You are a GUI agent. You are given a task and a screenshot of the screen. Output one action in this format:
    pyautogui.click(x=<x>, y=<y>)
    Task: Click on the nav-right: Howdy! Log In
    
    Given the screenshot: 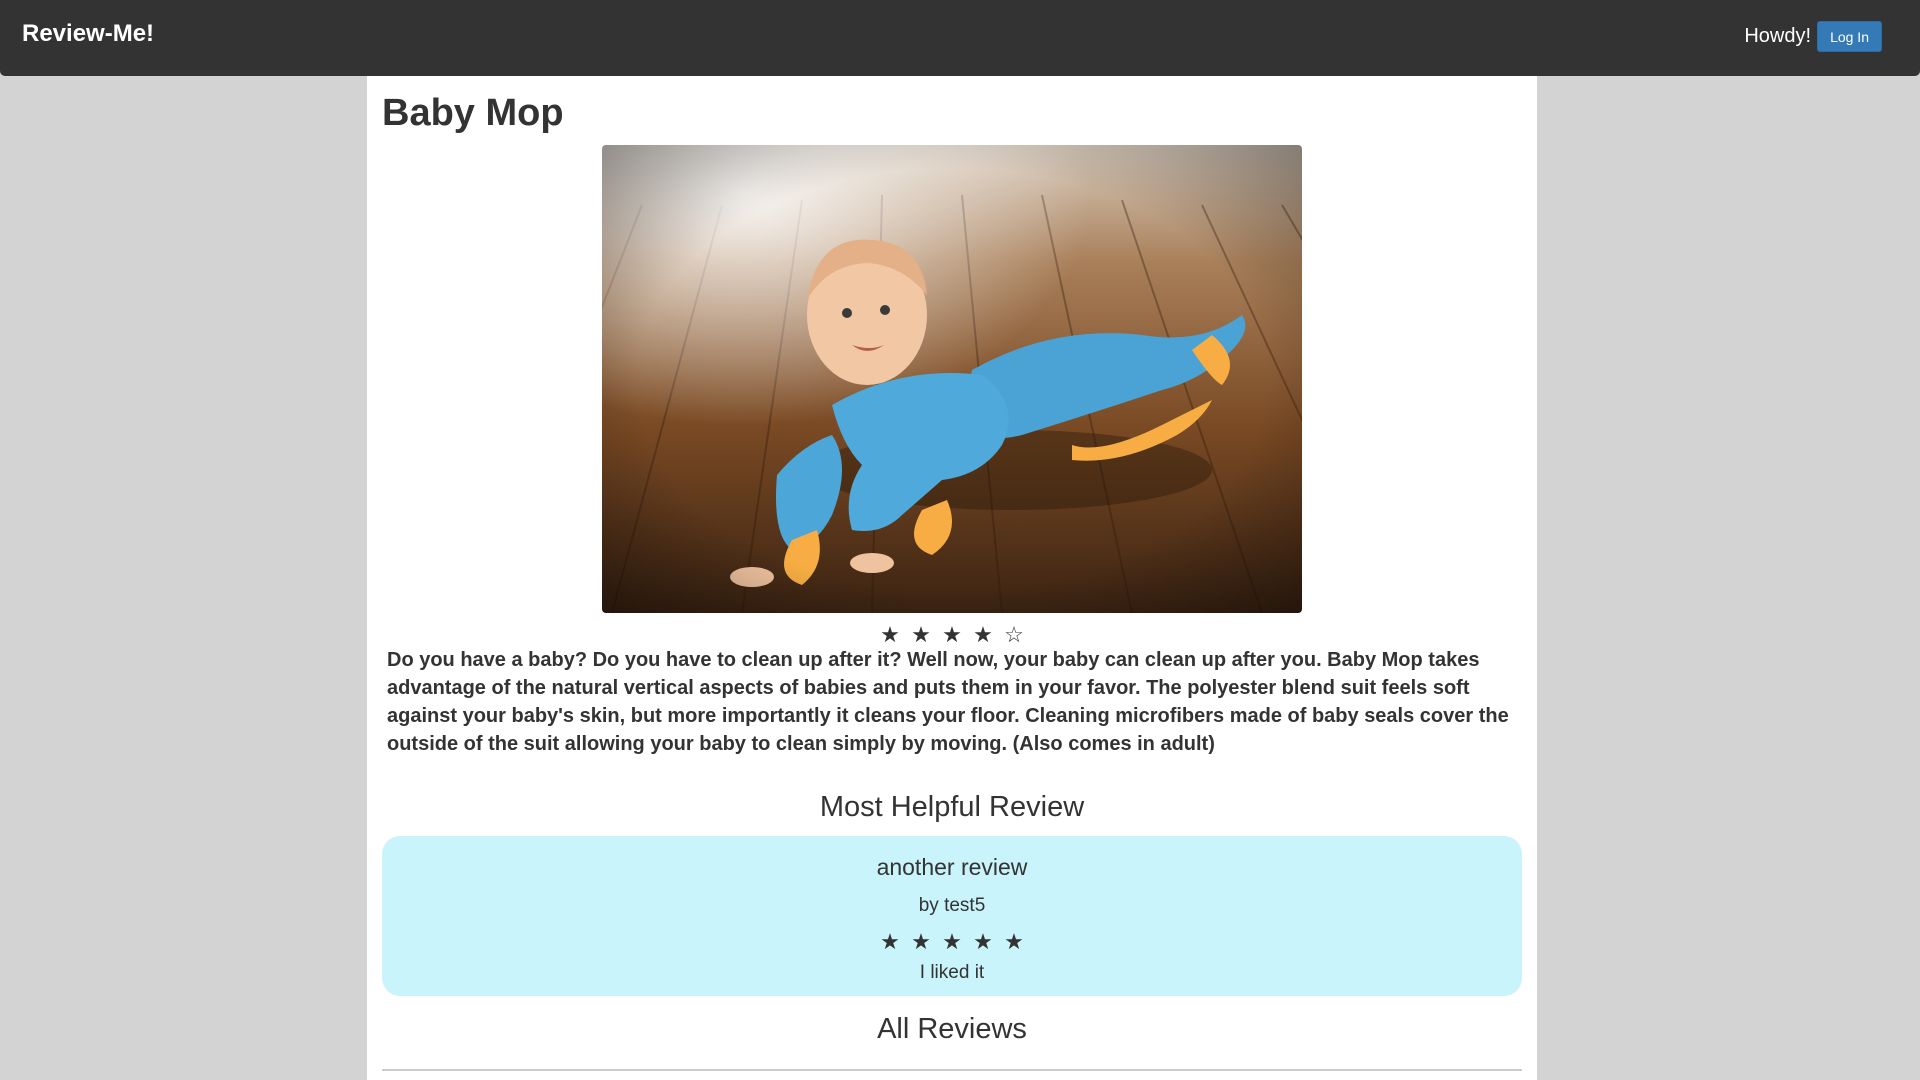 What is the action you would take?
    pyautogui.click(x=1813, y=36)
    